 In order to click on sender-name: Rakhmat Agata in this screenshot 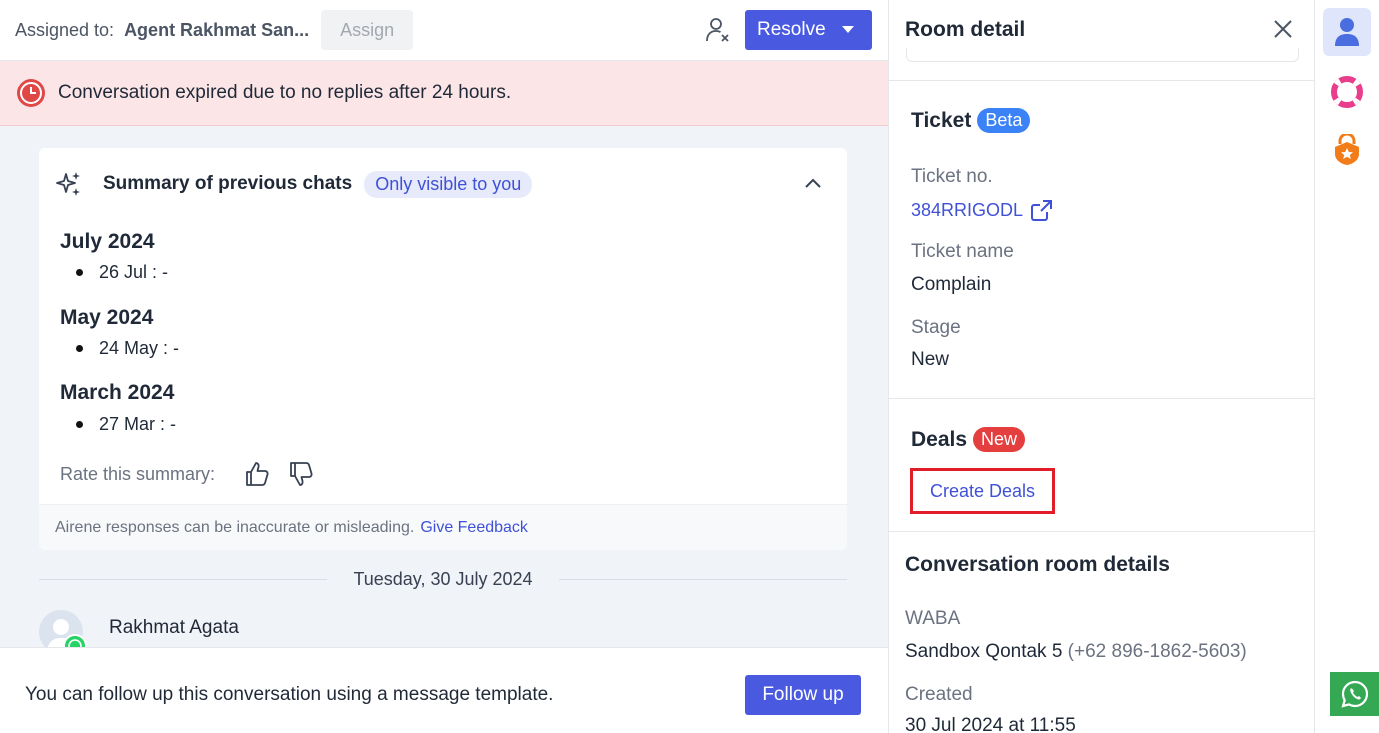, I will do `click(174, 627)`.